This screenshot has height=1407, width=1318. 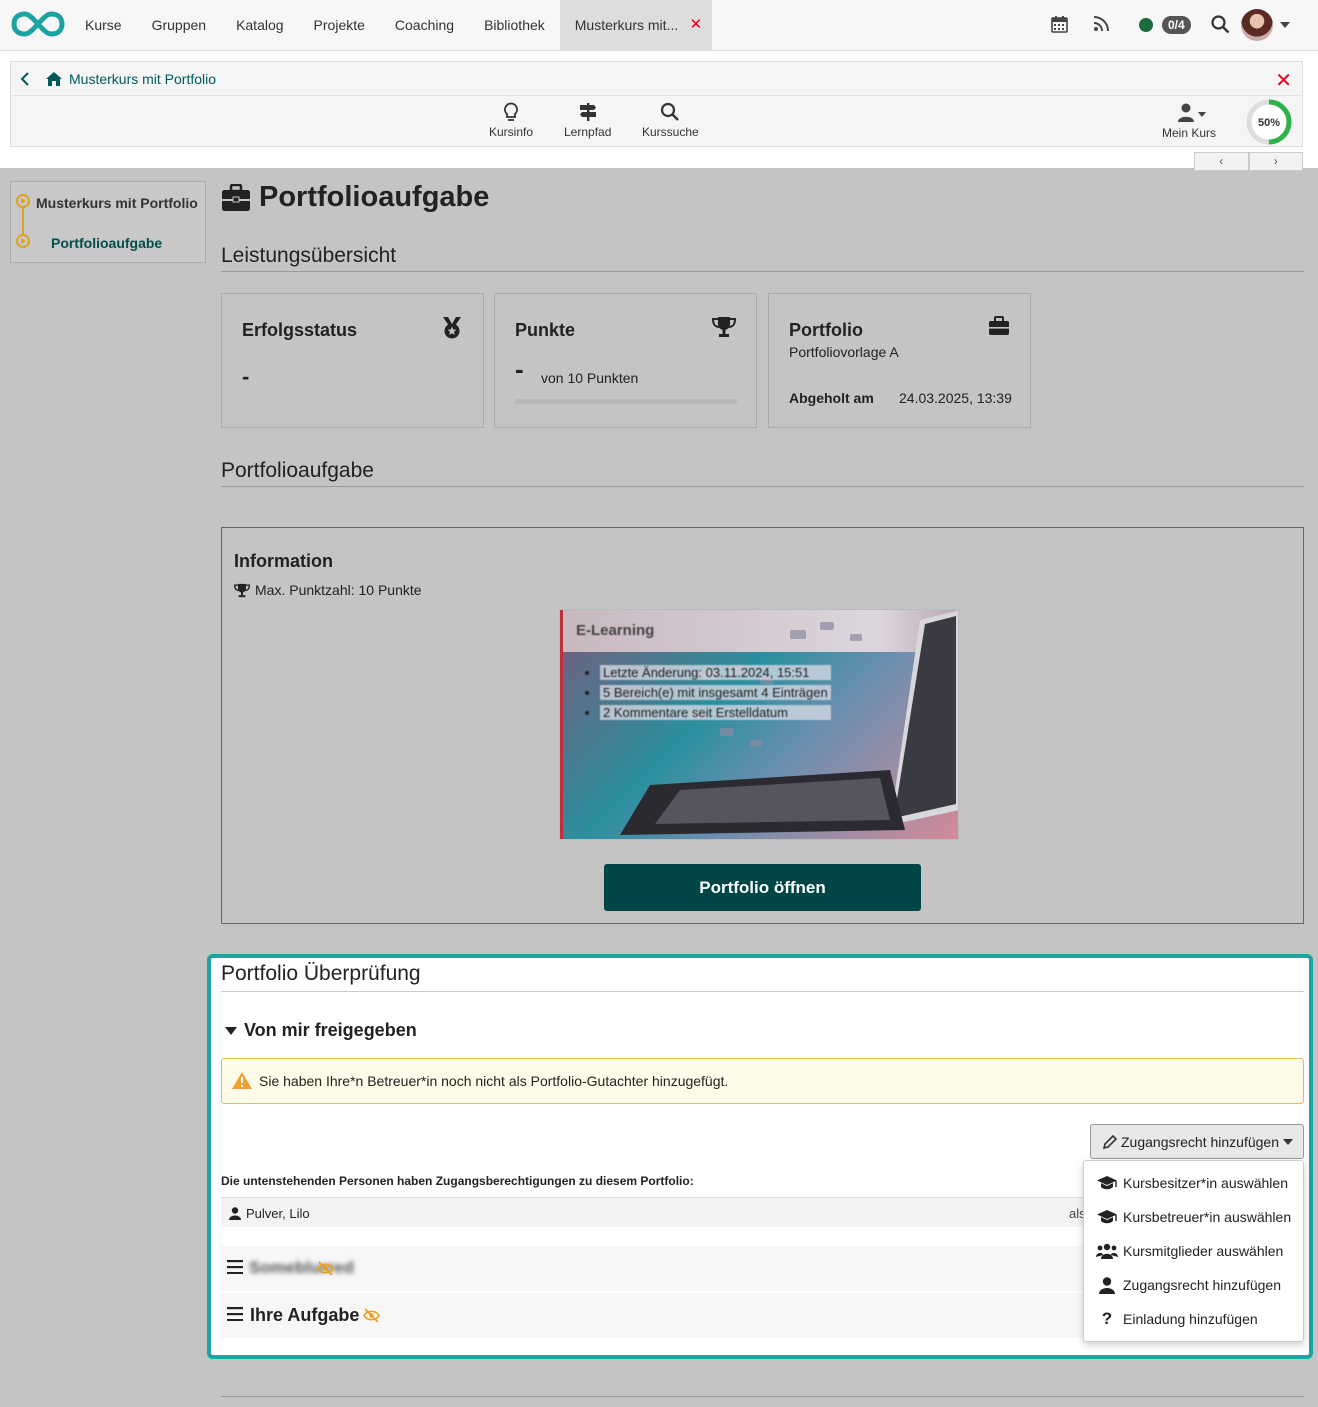 I want to click on close-course-icon: ✕, so click(x=1283, y=80).